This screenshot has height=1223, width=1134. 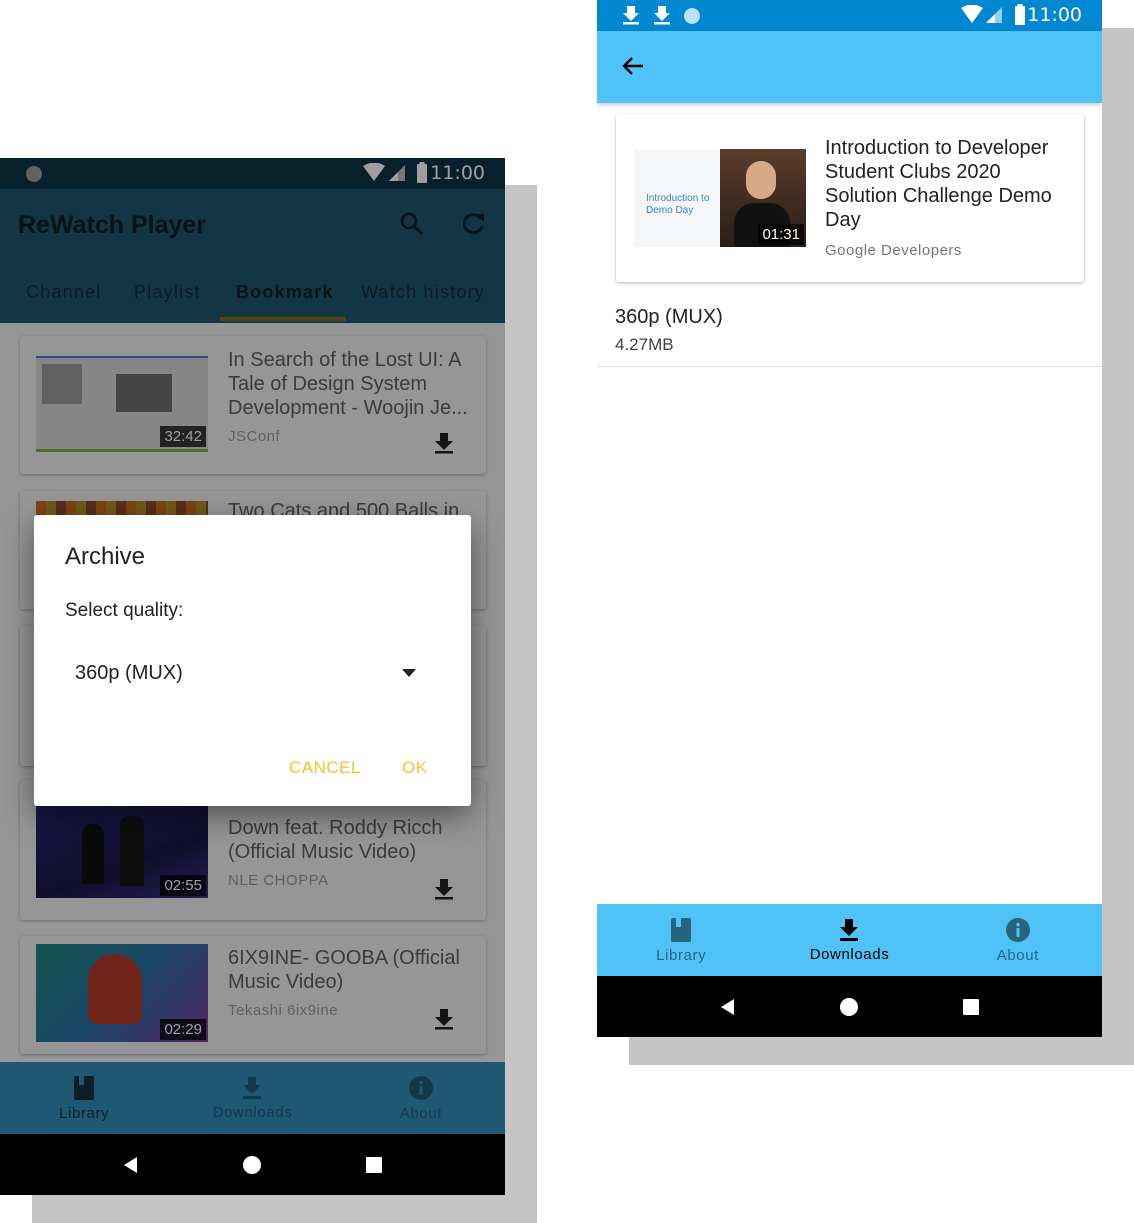 What do you see at coordinates (893, 250) in the screenshot?
I see `video-channel: Google Developers` at bounding box center [893, 250].